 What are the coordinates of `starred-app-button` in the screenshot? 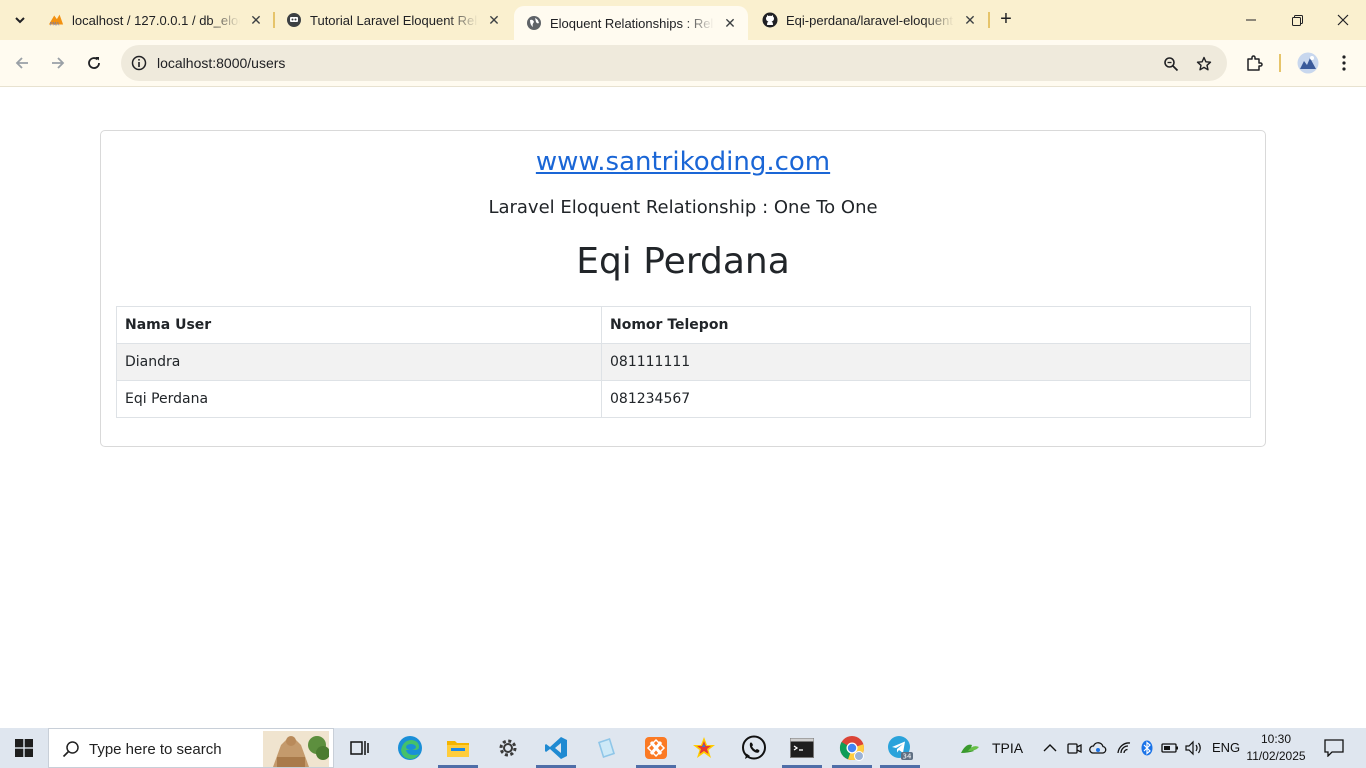 It's located at (704, 748).